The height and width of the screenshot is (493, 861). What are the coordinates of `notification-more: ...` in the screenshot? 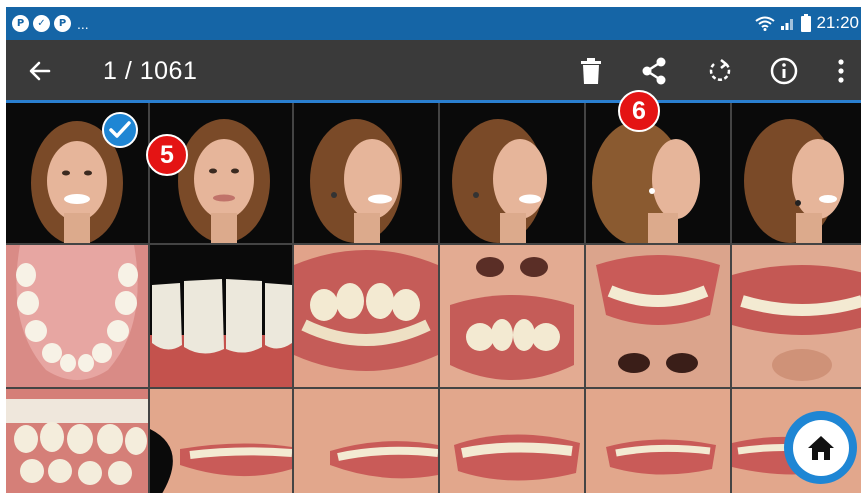 It's located at (83, 23).